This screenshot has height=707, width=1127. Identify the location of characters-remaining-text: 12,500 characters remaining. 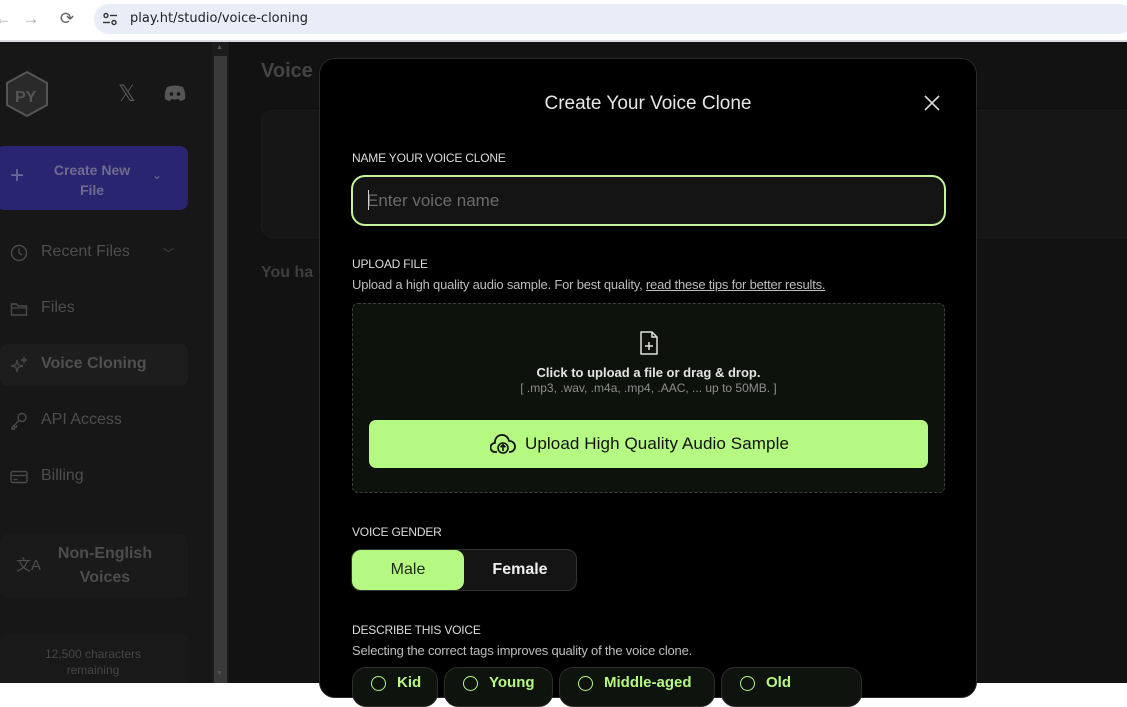
(93, 662).